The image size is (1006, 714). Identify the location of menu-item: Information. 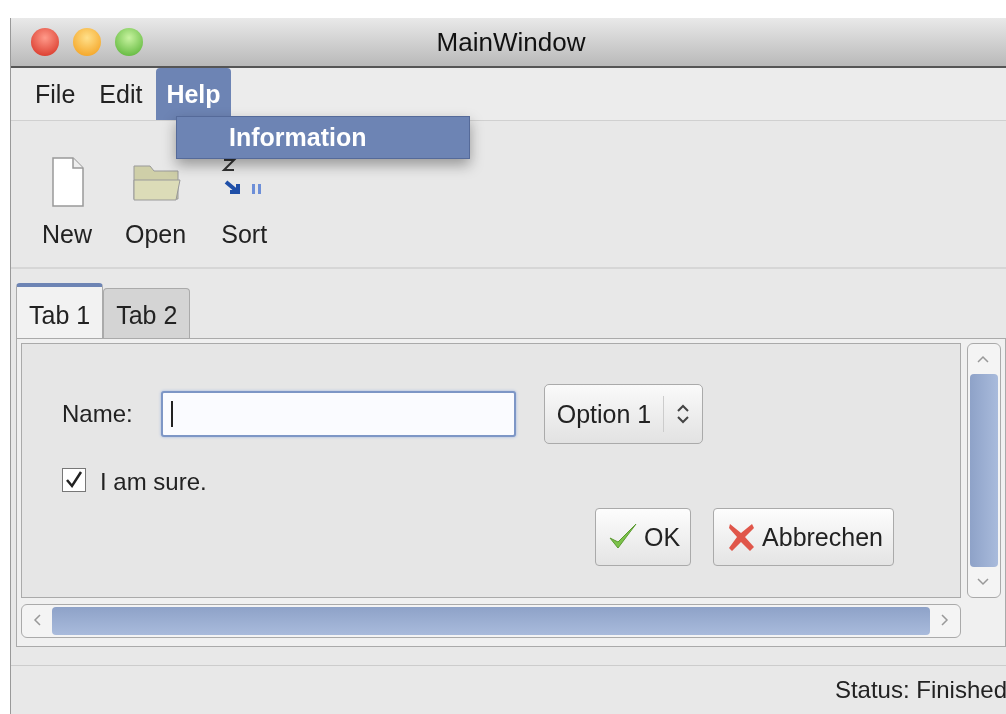
(323, 137).